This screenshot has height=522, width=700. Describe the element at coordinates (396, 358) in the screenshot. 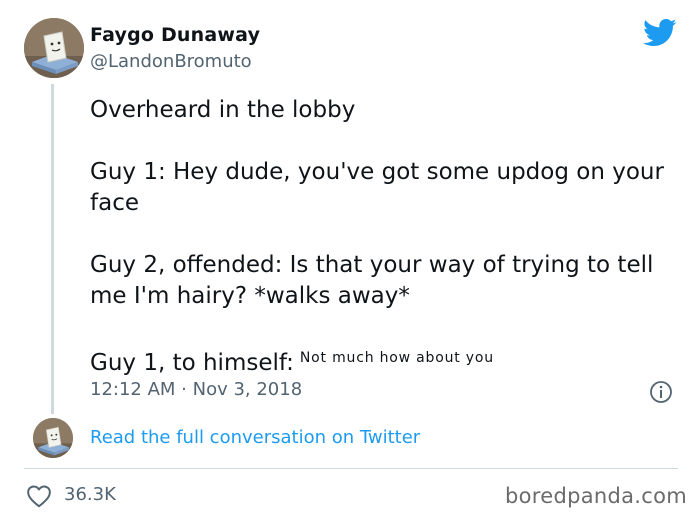

I see `tweet-small-text: Not much how about you` at that location.